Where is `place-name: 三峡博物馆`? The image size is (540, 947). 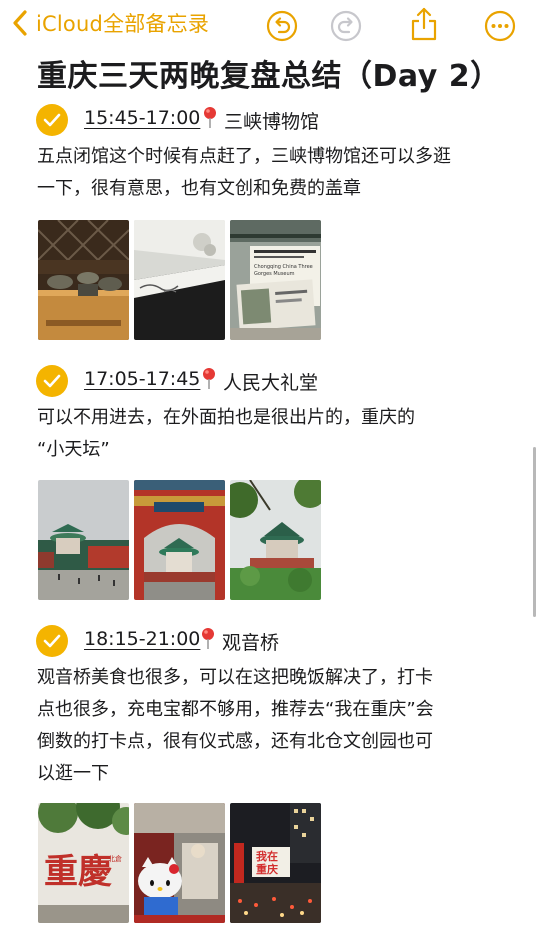
place-name: 三峡博物馆 is located at coordinates (272, 122).